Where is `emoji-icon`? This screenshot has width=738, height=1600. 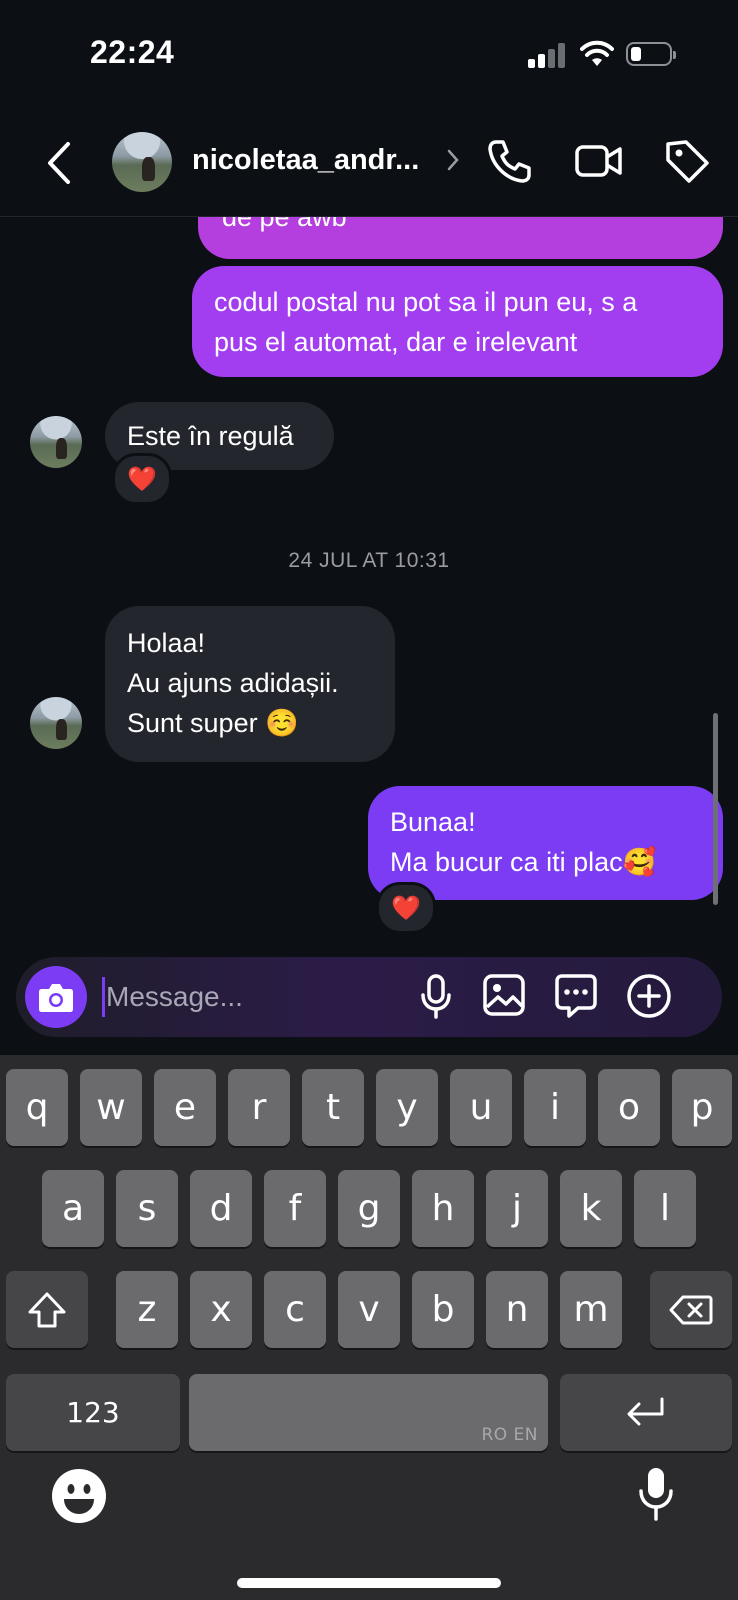 emoji-icon is located at coordinates (79, 1496).